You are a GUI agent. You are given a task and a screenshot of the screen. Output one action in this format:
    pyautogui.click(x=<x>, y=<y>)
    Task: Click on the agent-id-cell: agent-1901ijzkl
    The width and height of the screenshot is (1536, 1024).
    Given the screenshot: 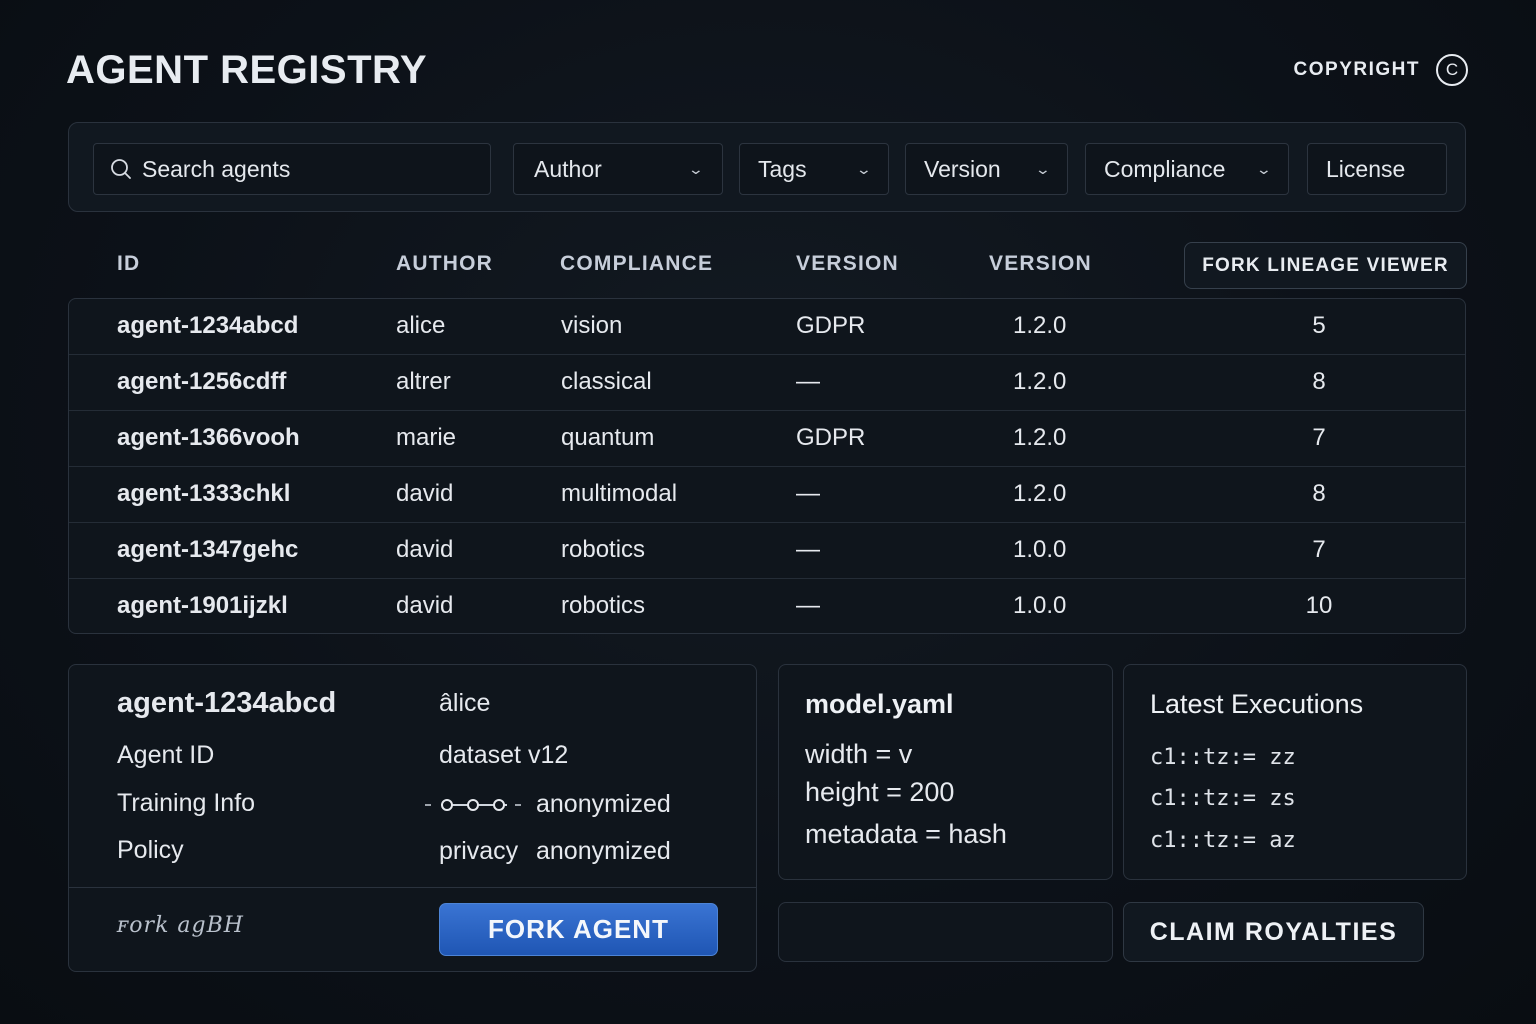 What is the action you would take?
    pyautogui.click(x=202, y=605)
    